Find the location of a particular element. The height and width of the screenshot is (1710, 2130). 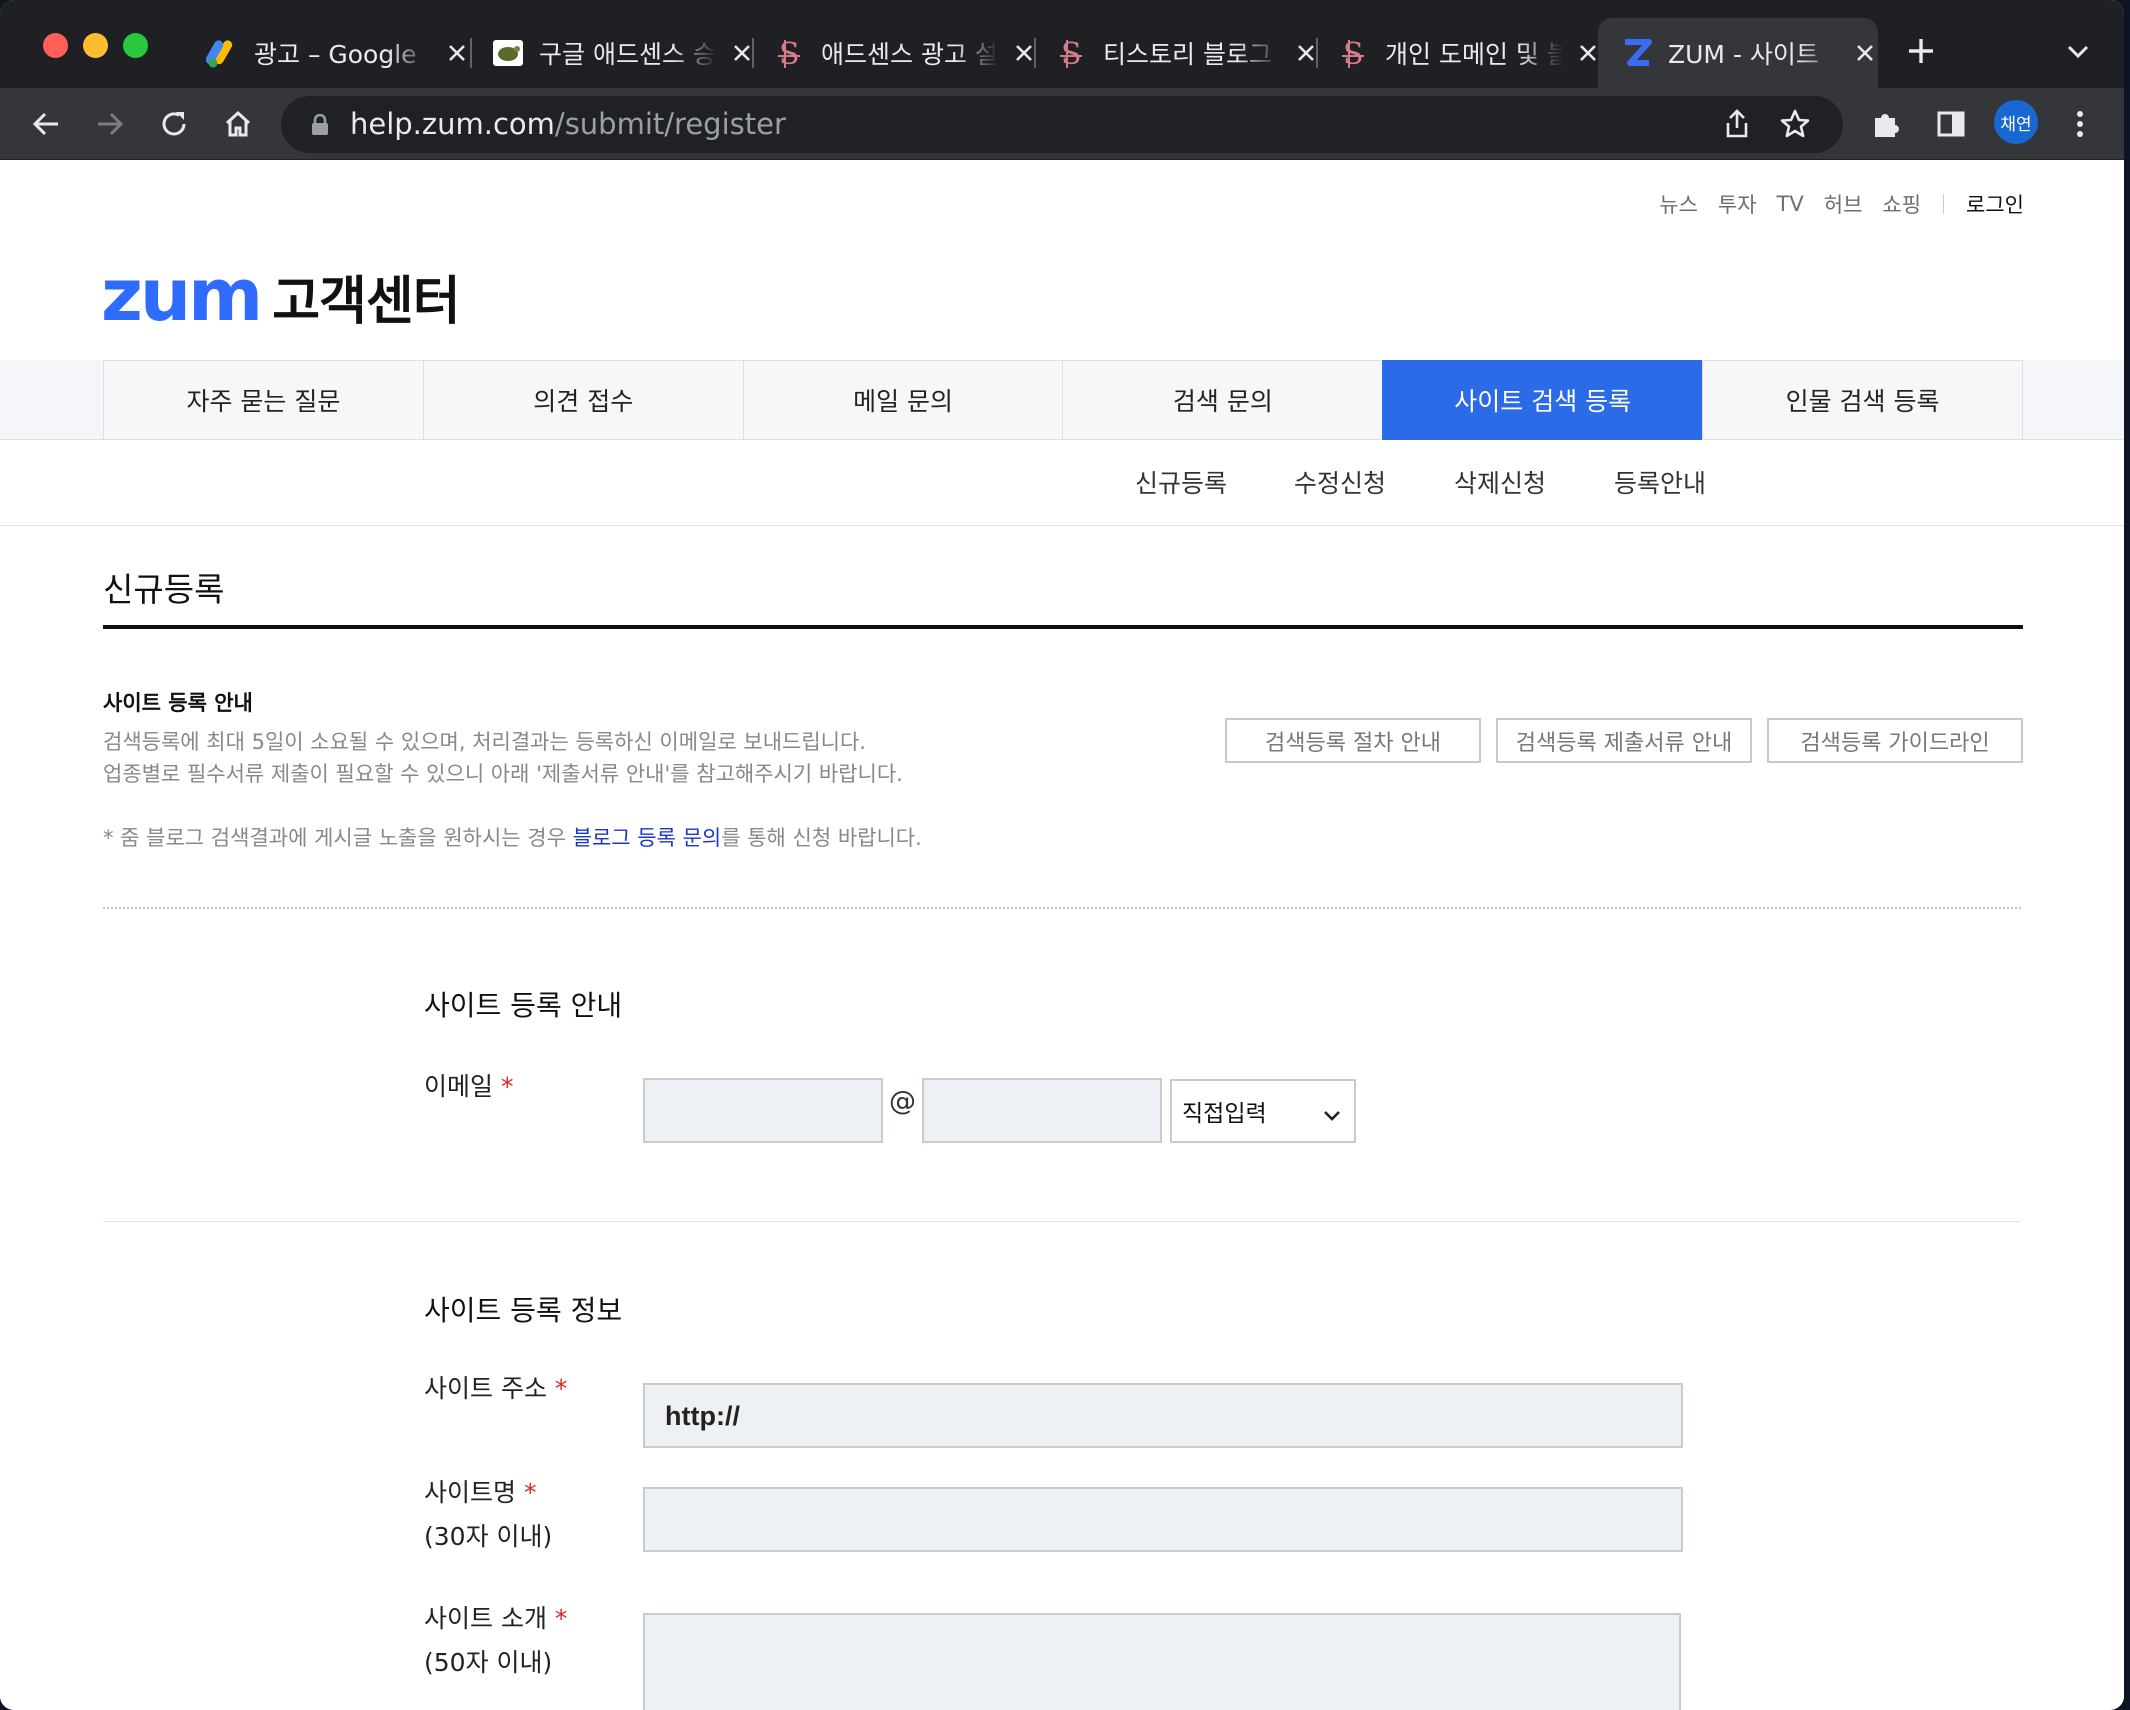

required-documents-button: 검색등록 제출서류 안내 is located at coordinates (1624, 740).